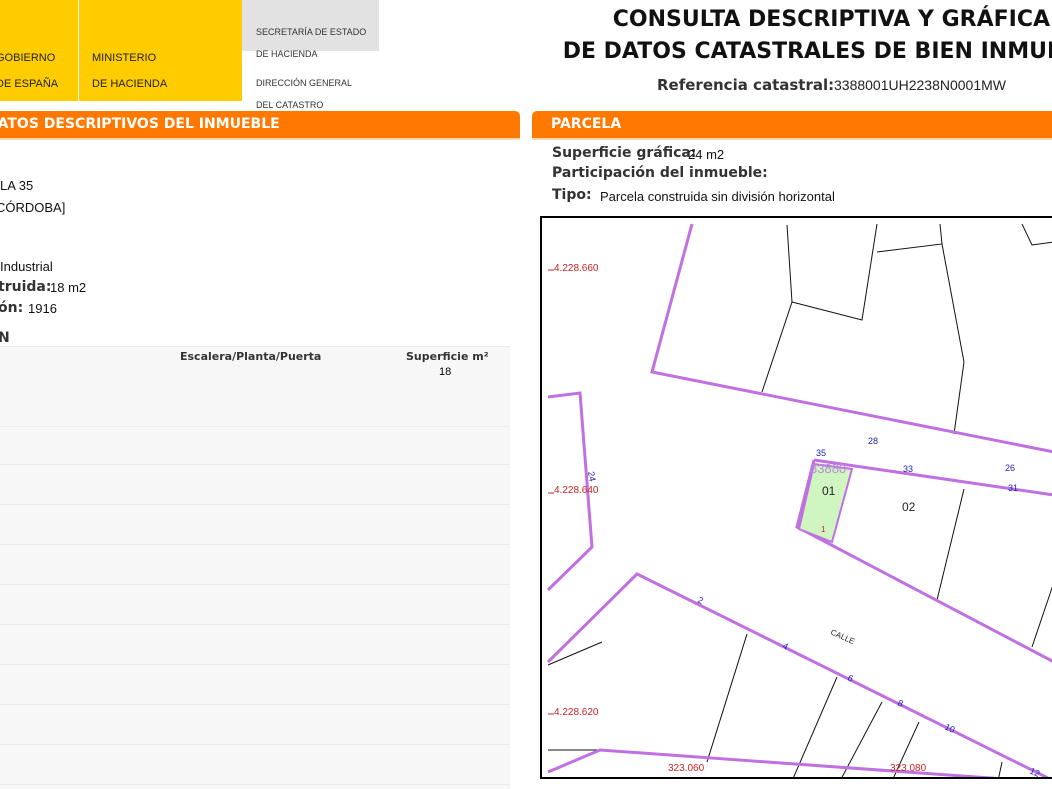 The width and height of the screenshot is (1052, 789). I want to click on logo-divider, so click(78, 50).